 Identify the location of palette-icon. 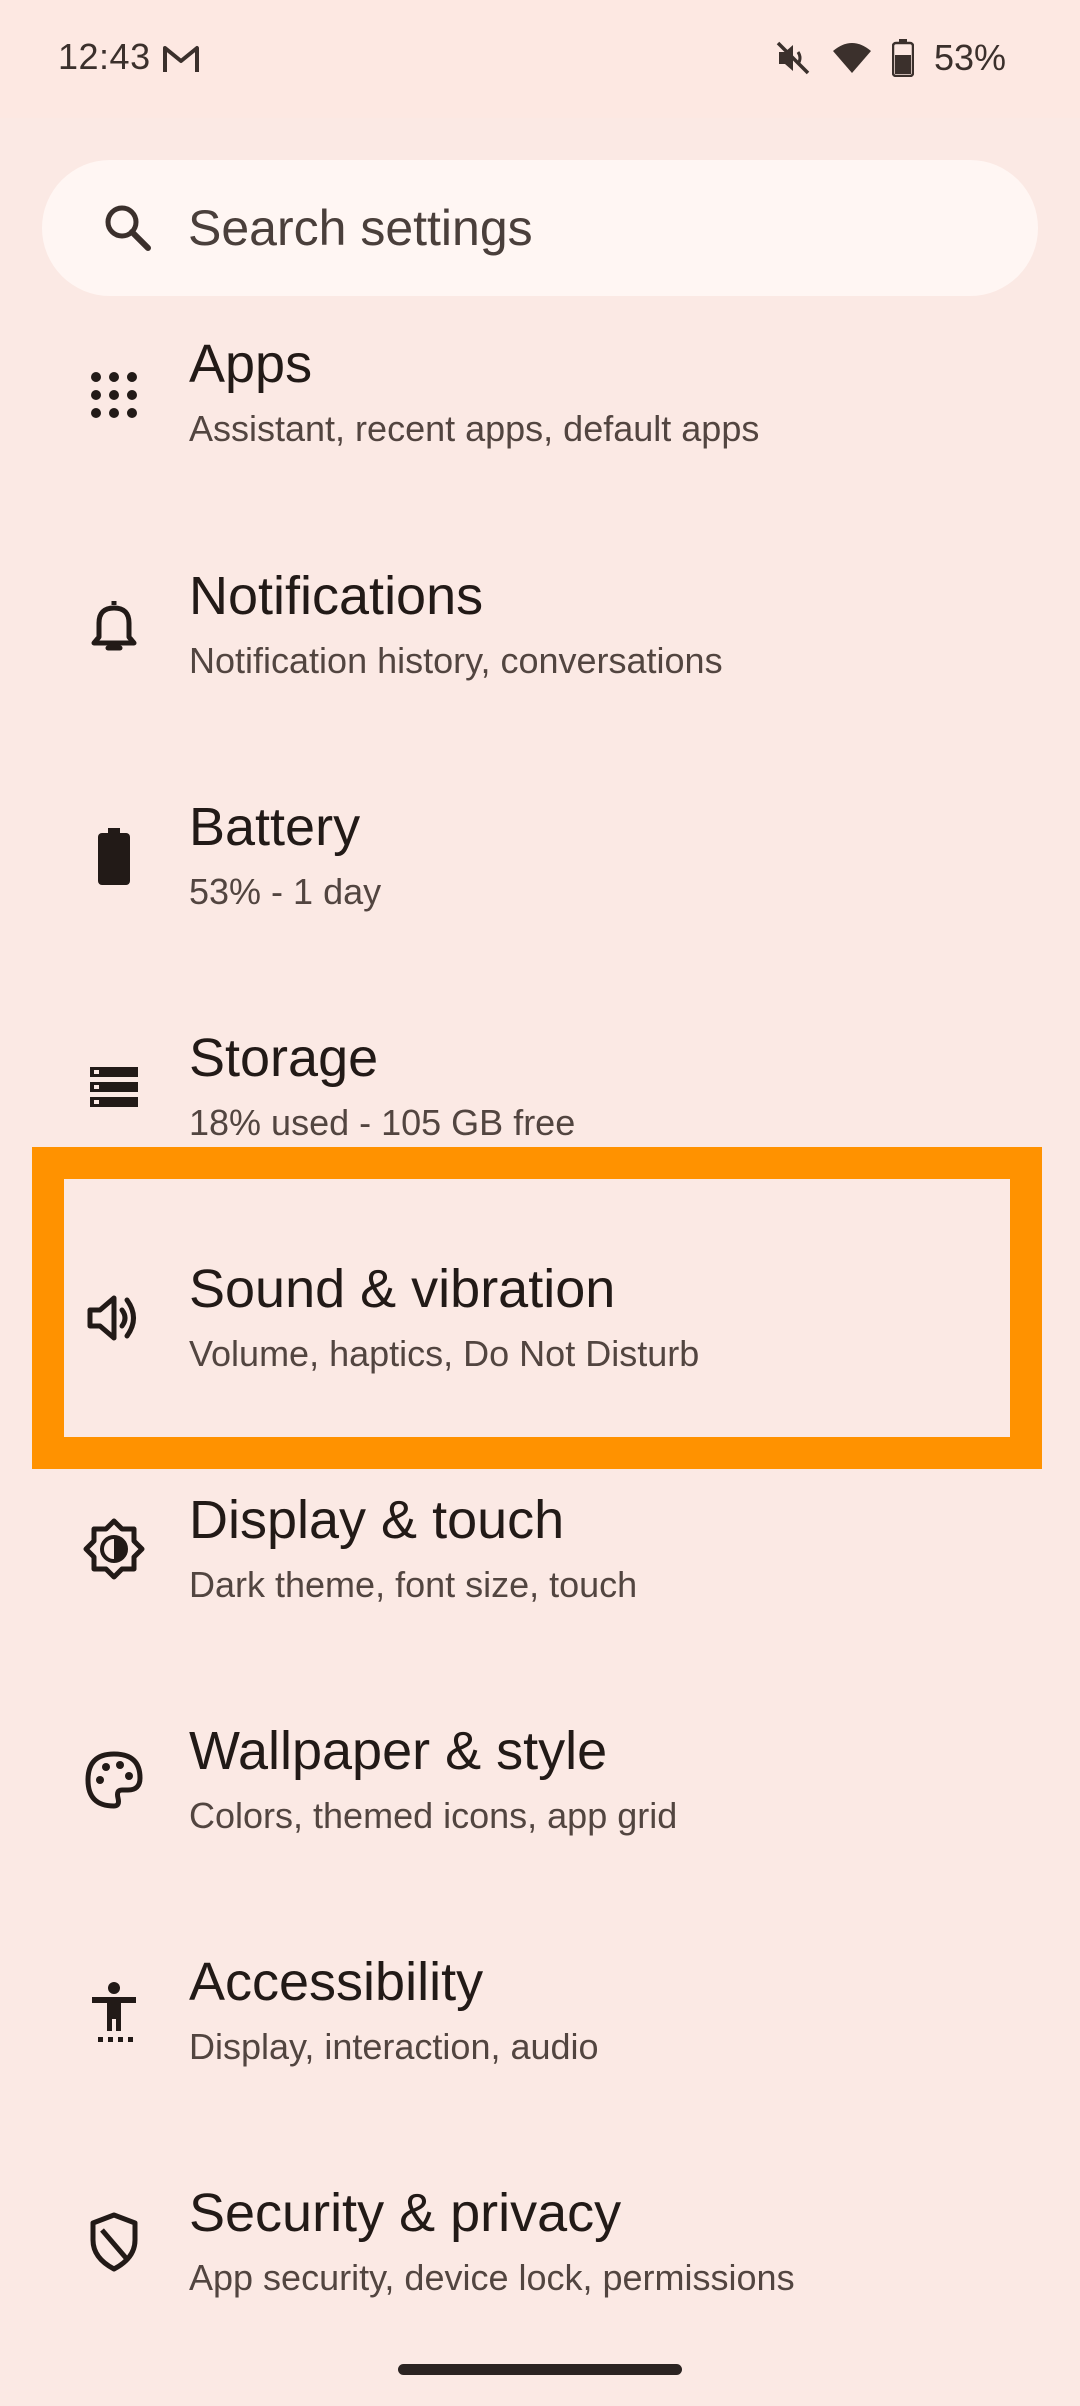
(114, 1780).